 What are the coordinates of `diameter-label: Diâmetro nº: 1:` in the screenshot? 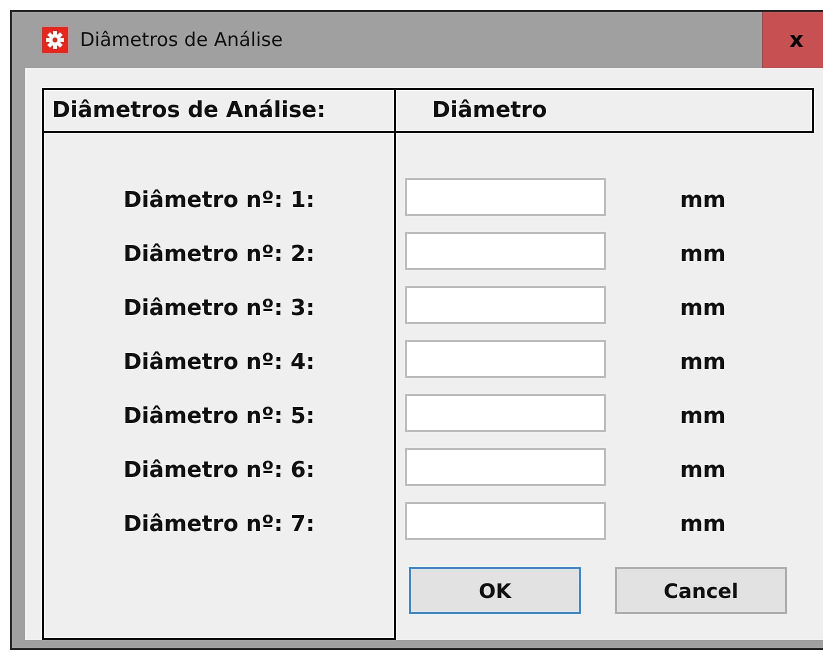 It's located at (219, 200).